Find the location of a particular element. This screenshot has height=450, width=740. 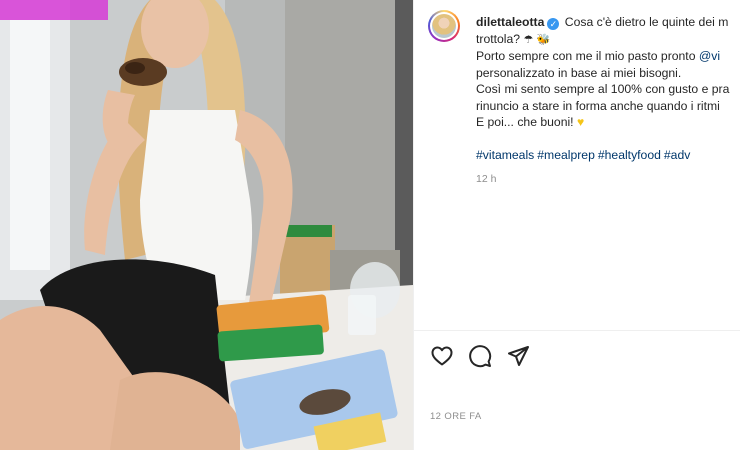

caption-text-2: trottola? is located at coordinates (500, 38).